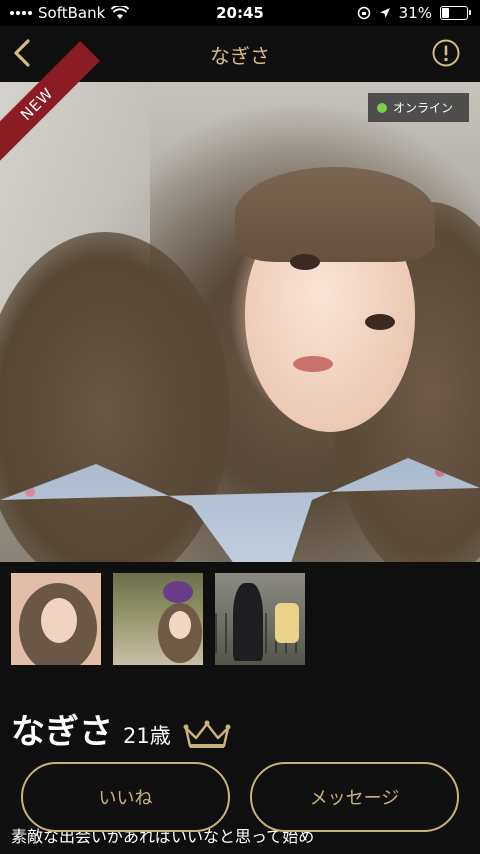 This screenshot has height=854, width=480. I want to click on back-button, so click(23, 53).